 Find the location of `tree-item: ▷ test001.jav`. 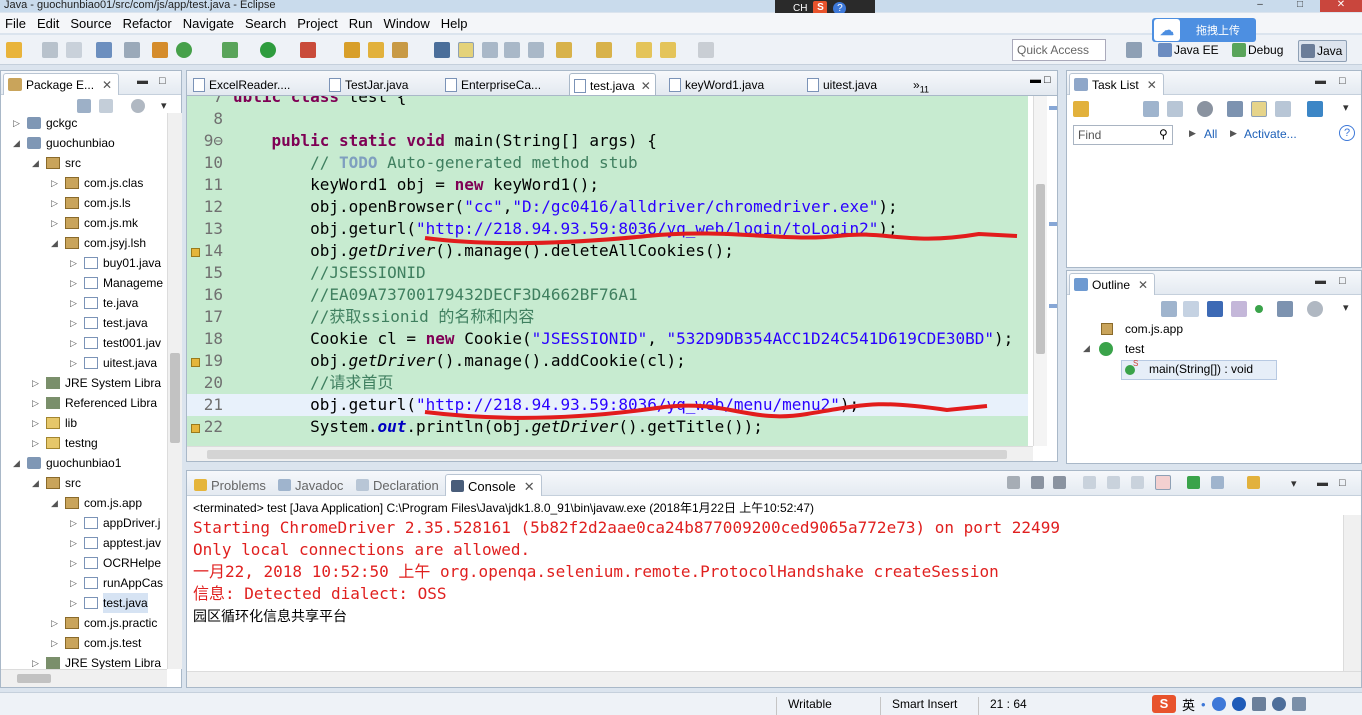

tree-item: ▷ test001.jav is located at coordinates (84, 343).